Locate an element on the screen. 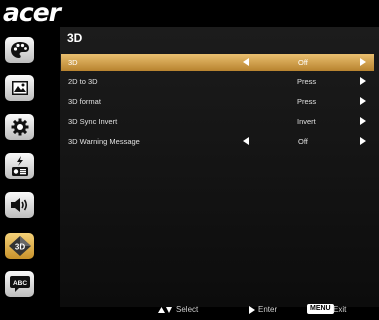 Image resolution: width=379 pixels, height=320 pixels. select-hint: Select is located at coordinates (187, 309).